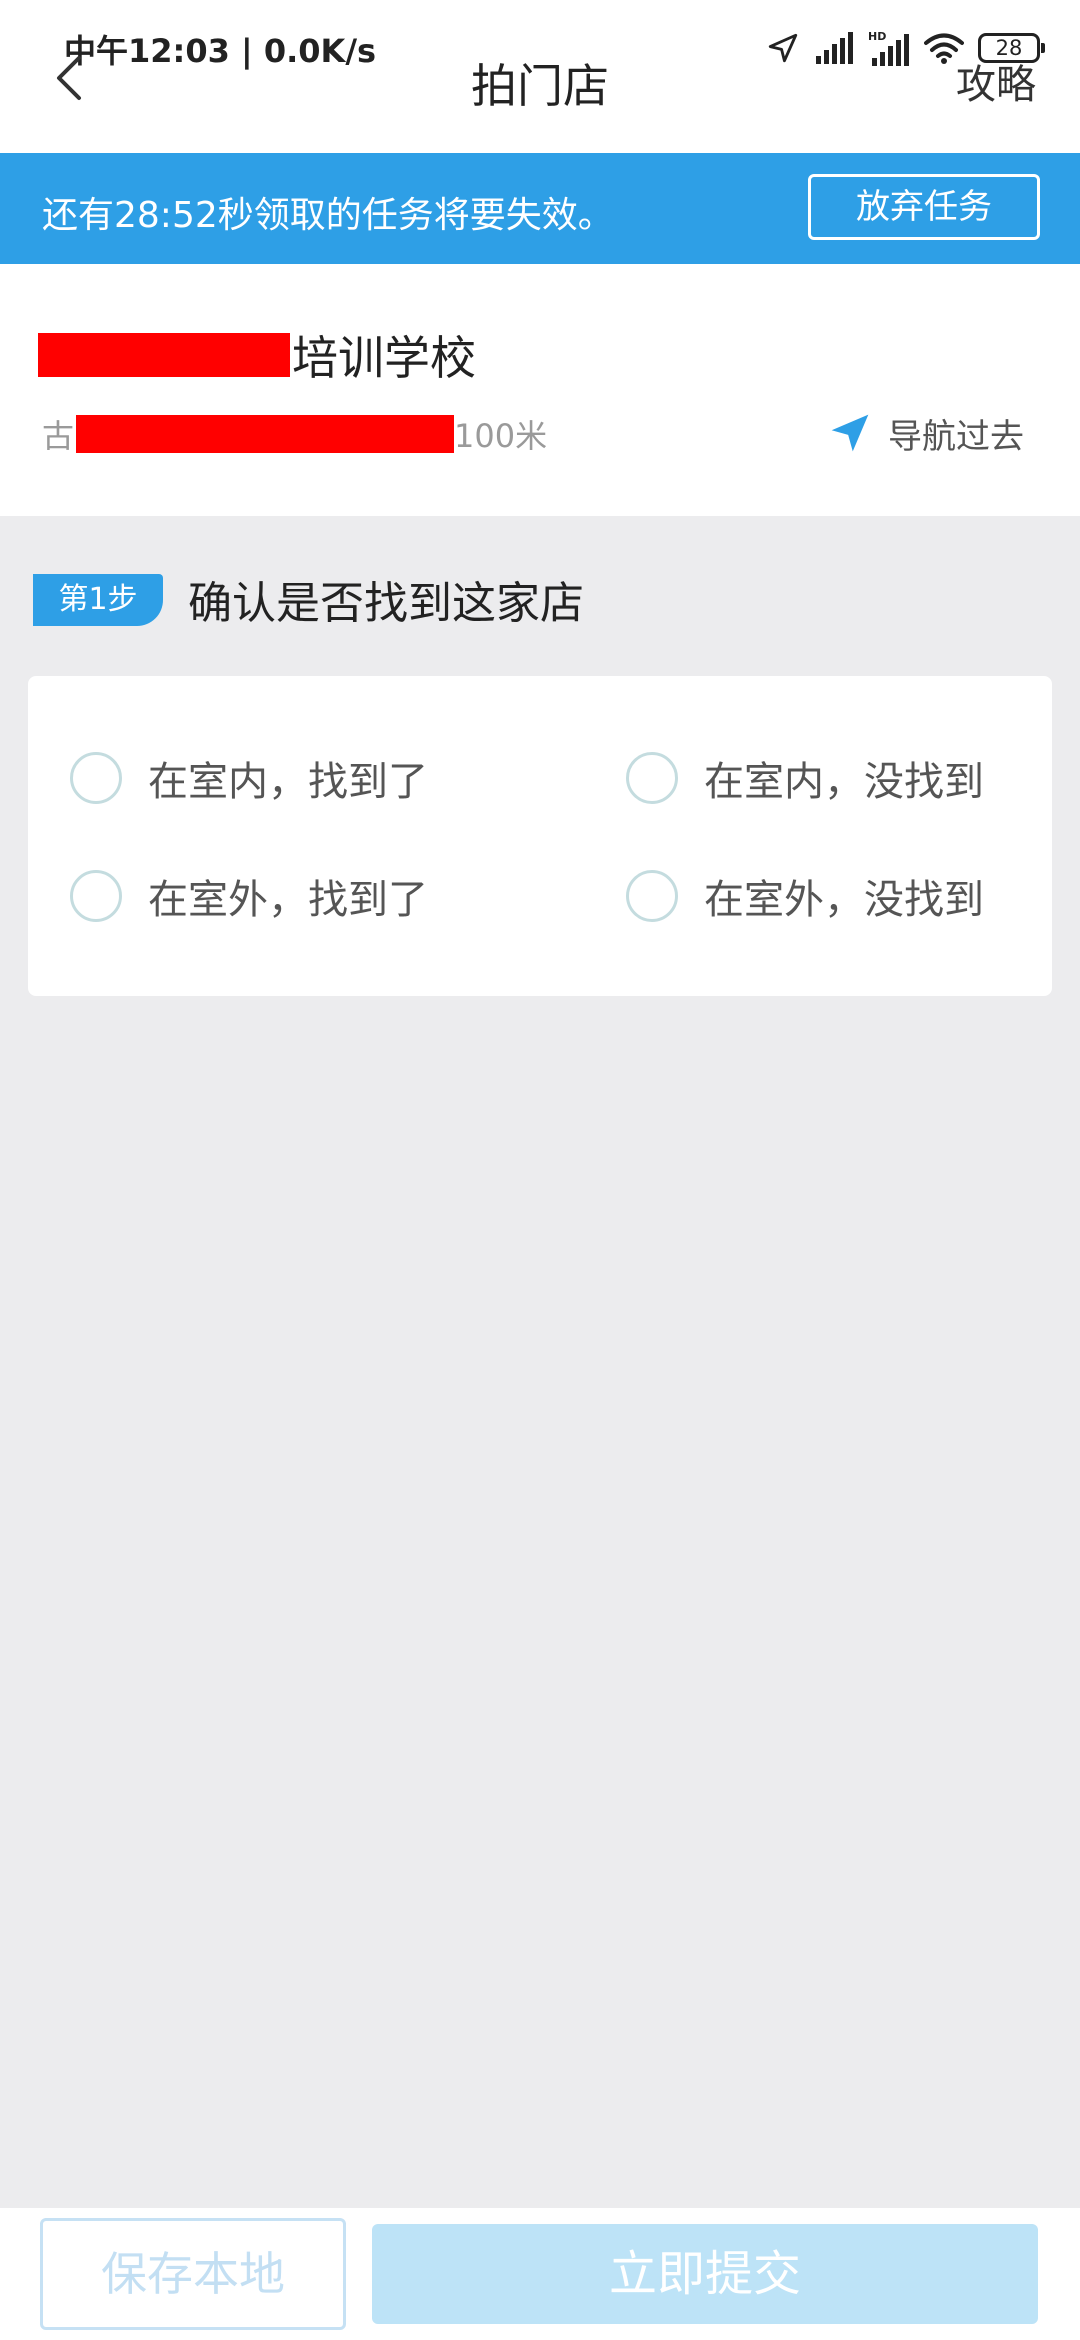 The image size is (1080, 2340). I want to click on bottom-bar: 保存本地 立即提交, so click(540, 2274).